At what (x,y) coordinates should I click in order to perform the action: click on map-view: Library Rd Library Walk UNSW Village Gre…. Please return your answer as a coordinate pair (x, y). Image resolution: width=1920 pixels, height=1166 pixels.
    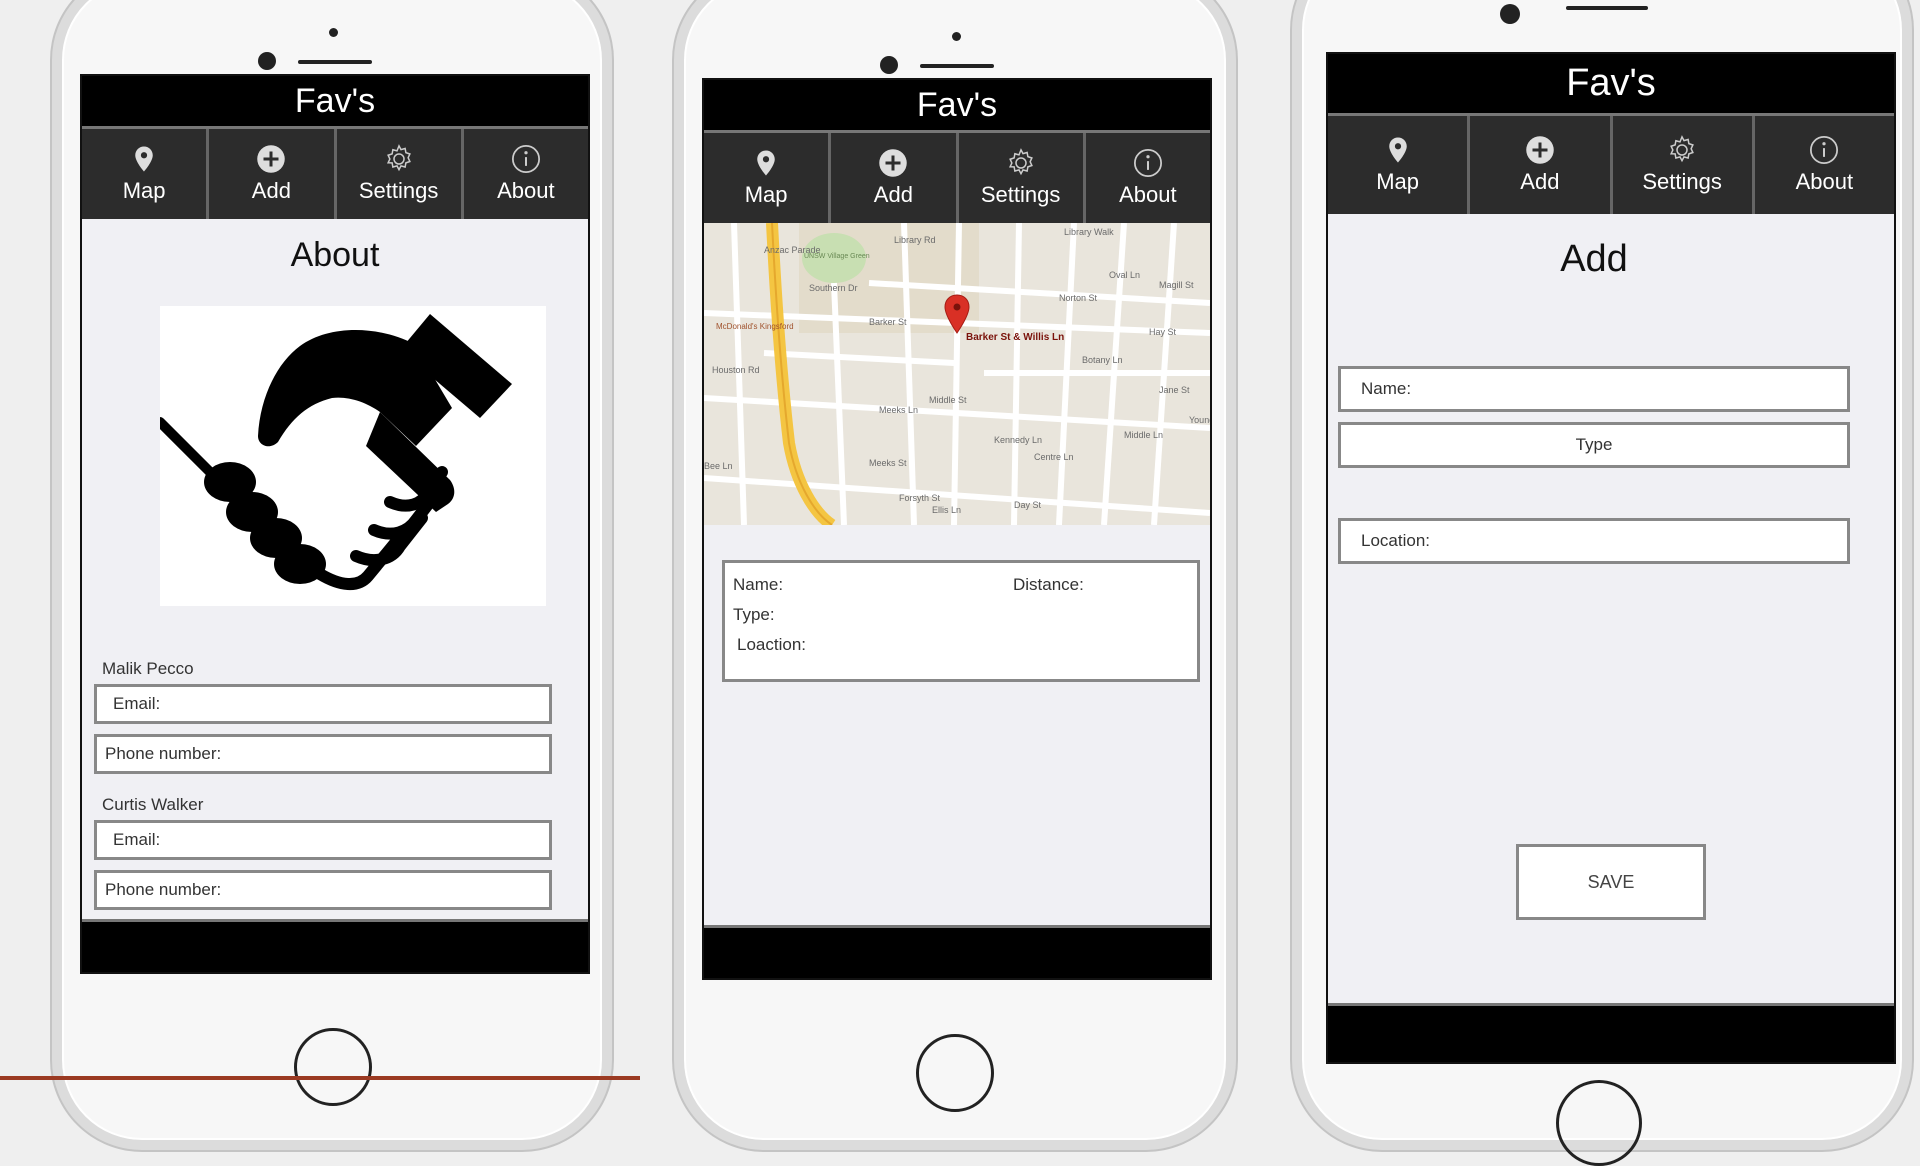
    Looking at the image, I should click on (957, 374).